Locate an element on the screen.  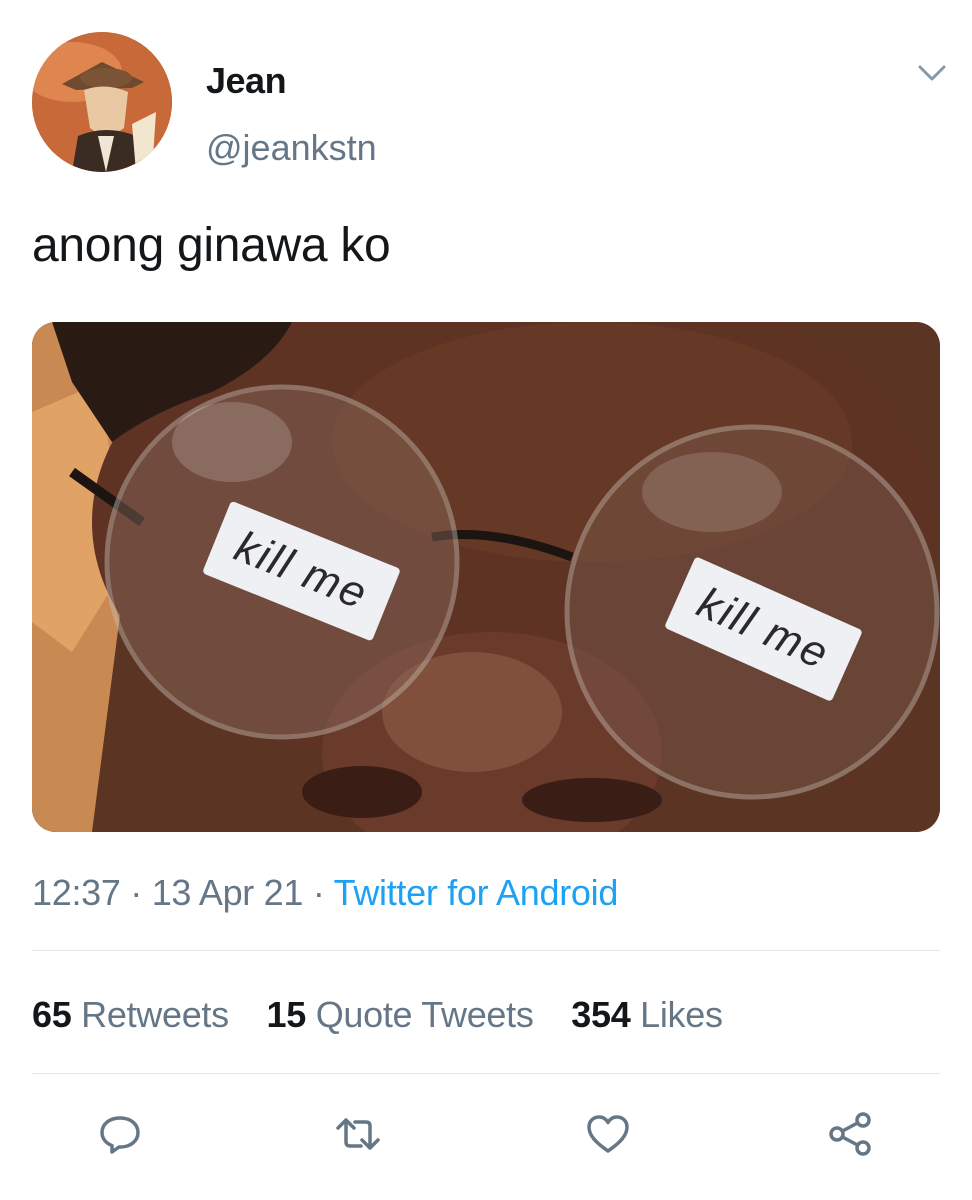
share-button is located at coordinates (850, 1134).